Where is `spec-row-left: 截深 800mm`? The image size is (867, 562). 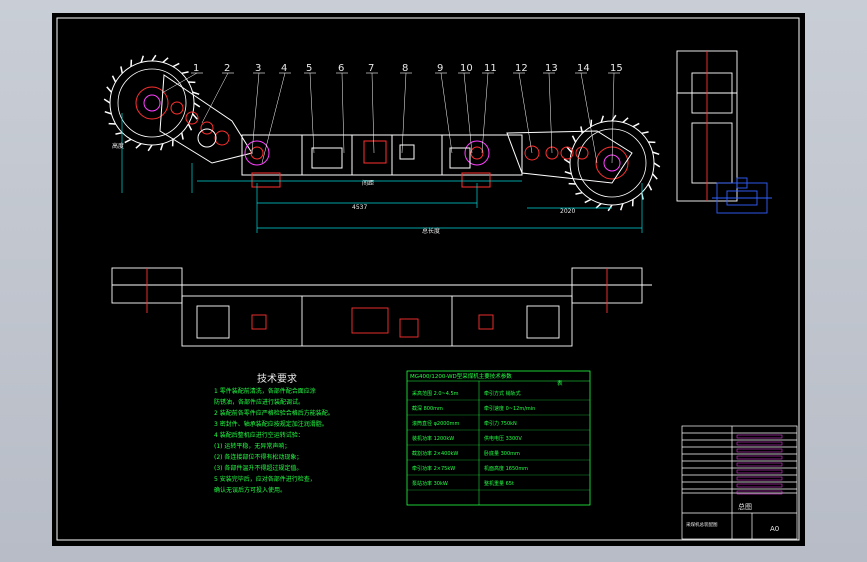 spec-row-left: 截深 800mm is located at coordinates (427, 408).